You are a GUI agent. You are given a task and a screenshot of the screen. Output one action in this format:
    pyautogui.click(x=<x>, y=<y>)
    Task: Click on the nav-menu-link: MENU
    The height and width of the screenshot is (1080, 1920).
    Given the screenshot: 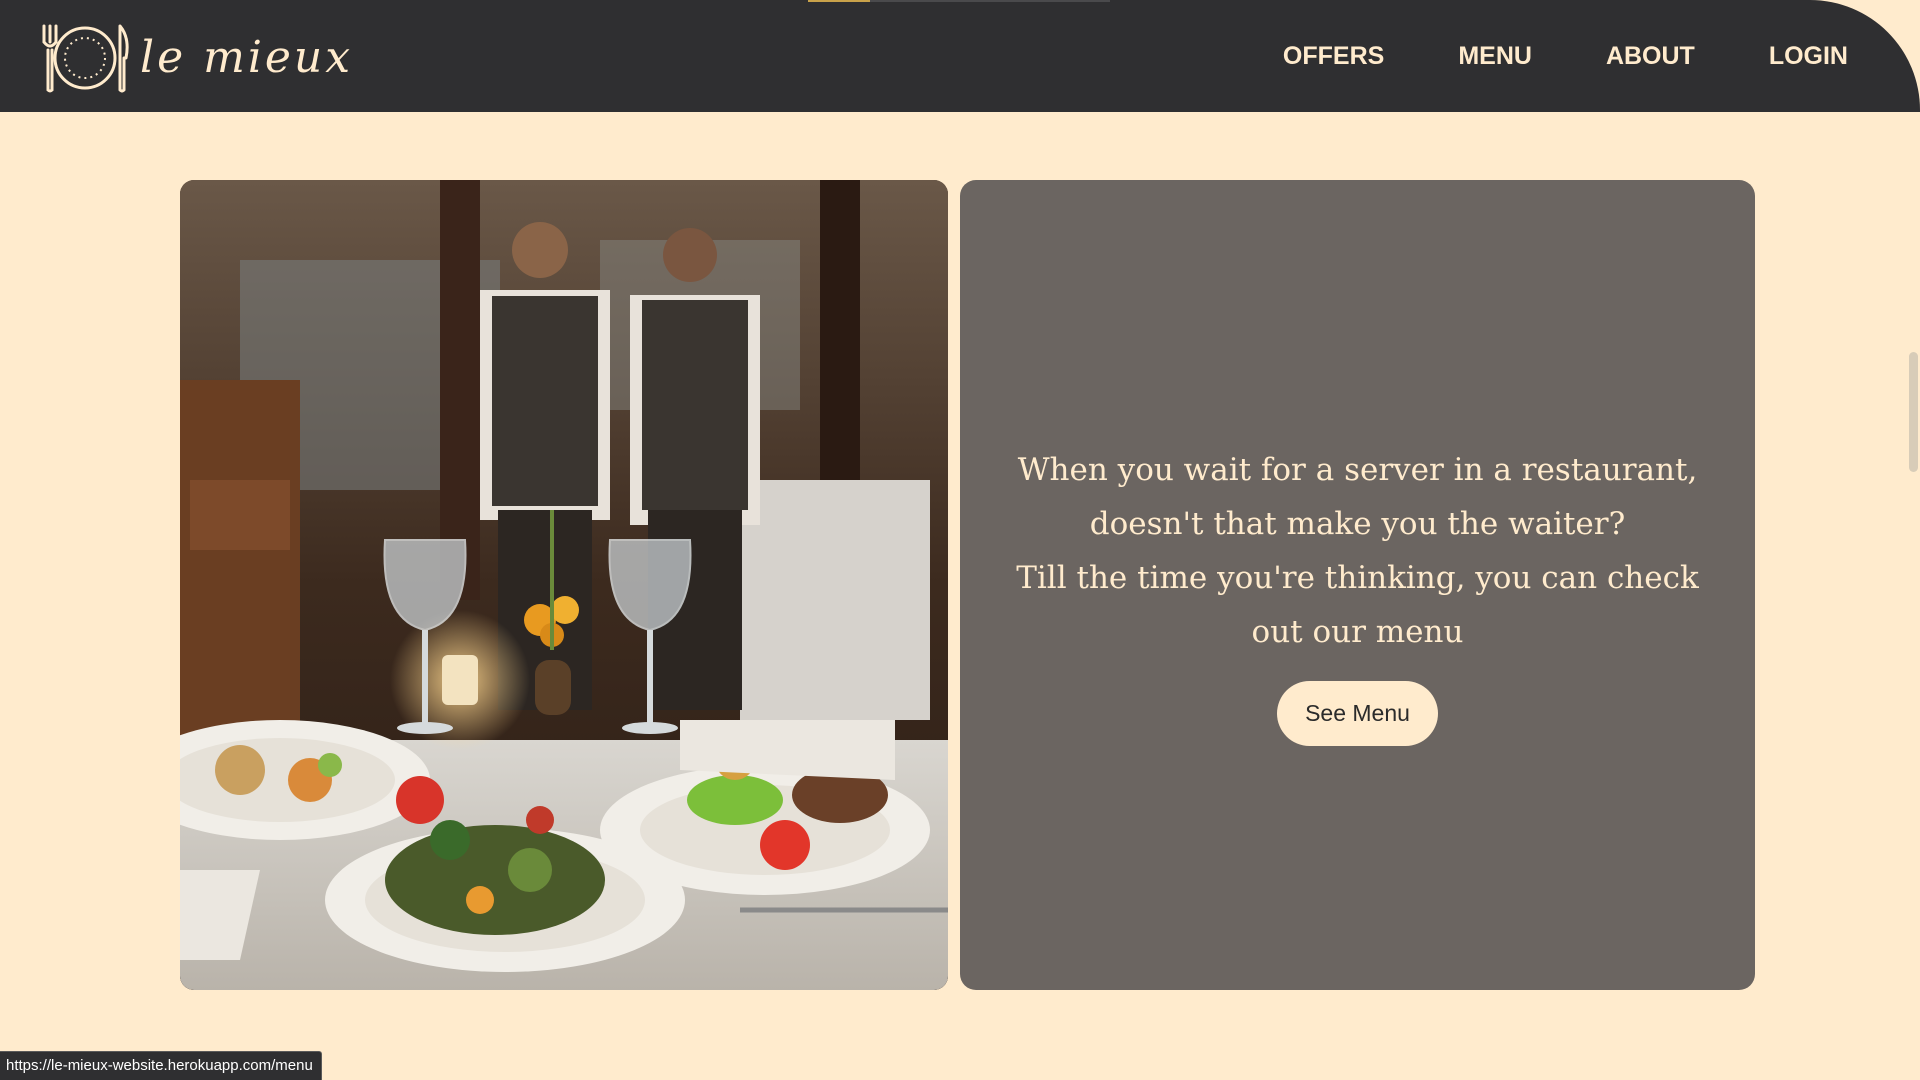 What is the action you would take?
    pyautogui.click(x=1495, y=56)
    